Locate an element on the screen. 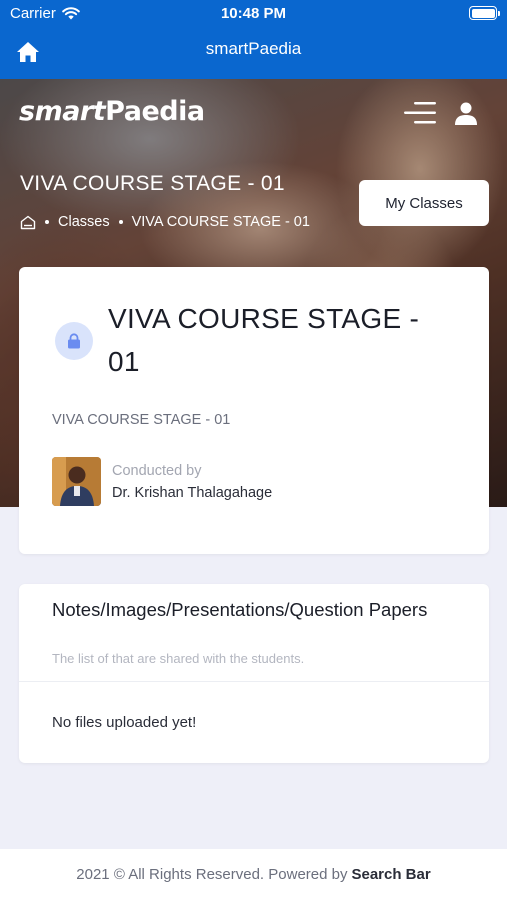 The height and width of the screenshot is (900, 507). divider is located at coordinates (254, 681).